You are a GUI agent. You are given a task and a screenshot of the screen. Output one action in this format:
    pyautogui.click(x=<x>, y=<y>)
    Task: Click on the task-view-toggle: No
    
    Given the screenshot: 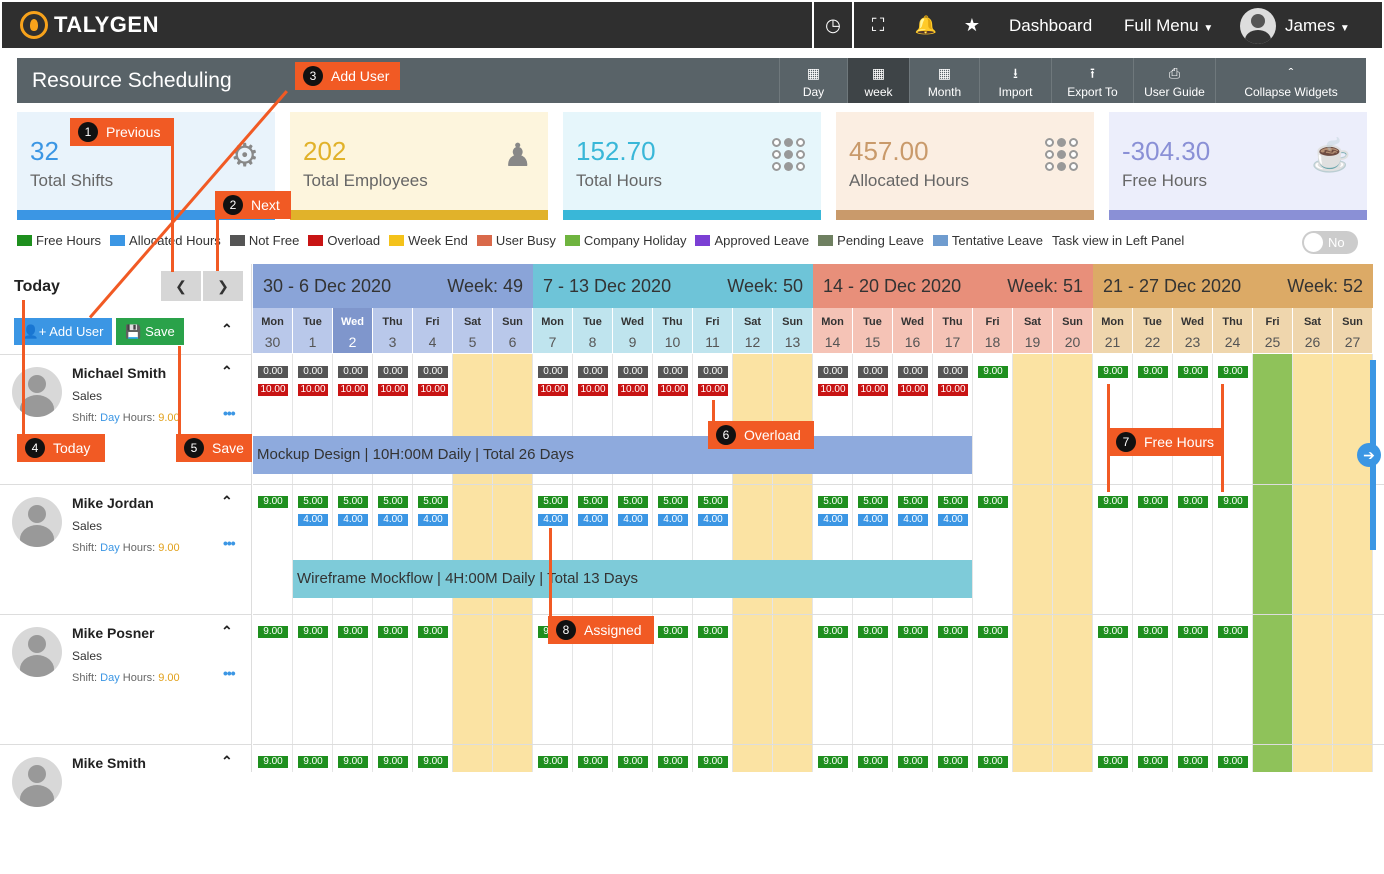 What is the action you would take?
    pyautogui.click(x=1330, y=242)
    